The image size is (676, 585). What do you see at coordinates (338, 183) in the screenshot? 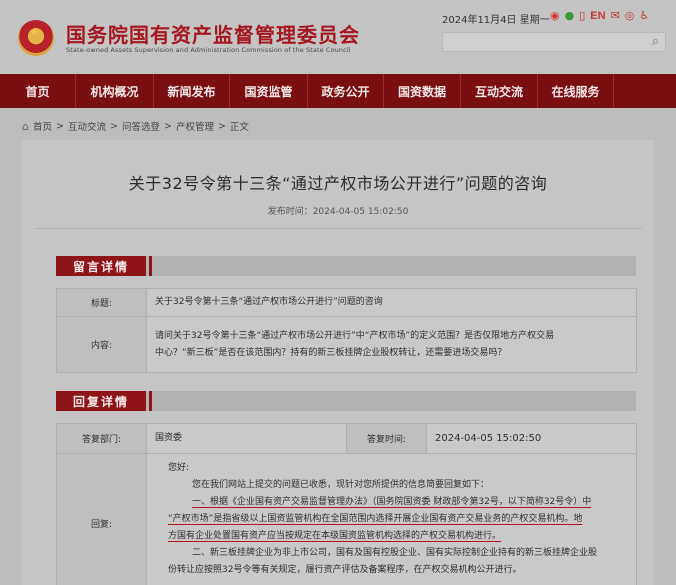
I see `article-title: 关于32号令第十三条“通过产权市场公开进行”问题的咨询` at bounding box center [338, 183].